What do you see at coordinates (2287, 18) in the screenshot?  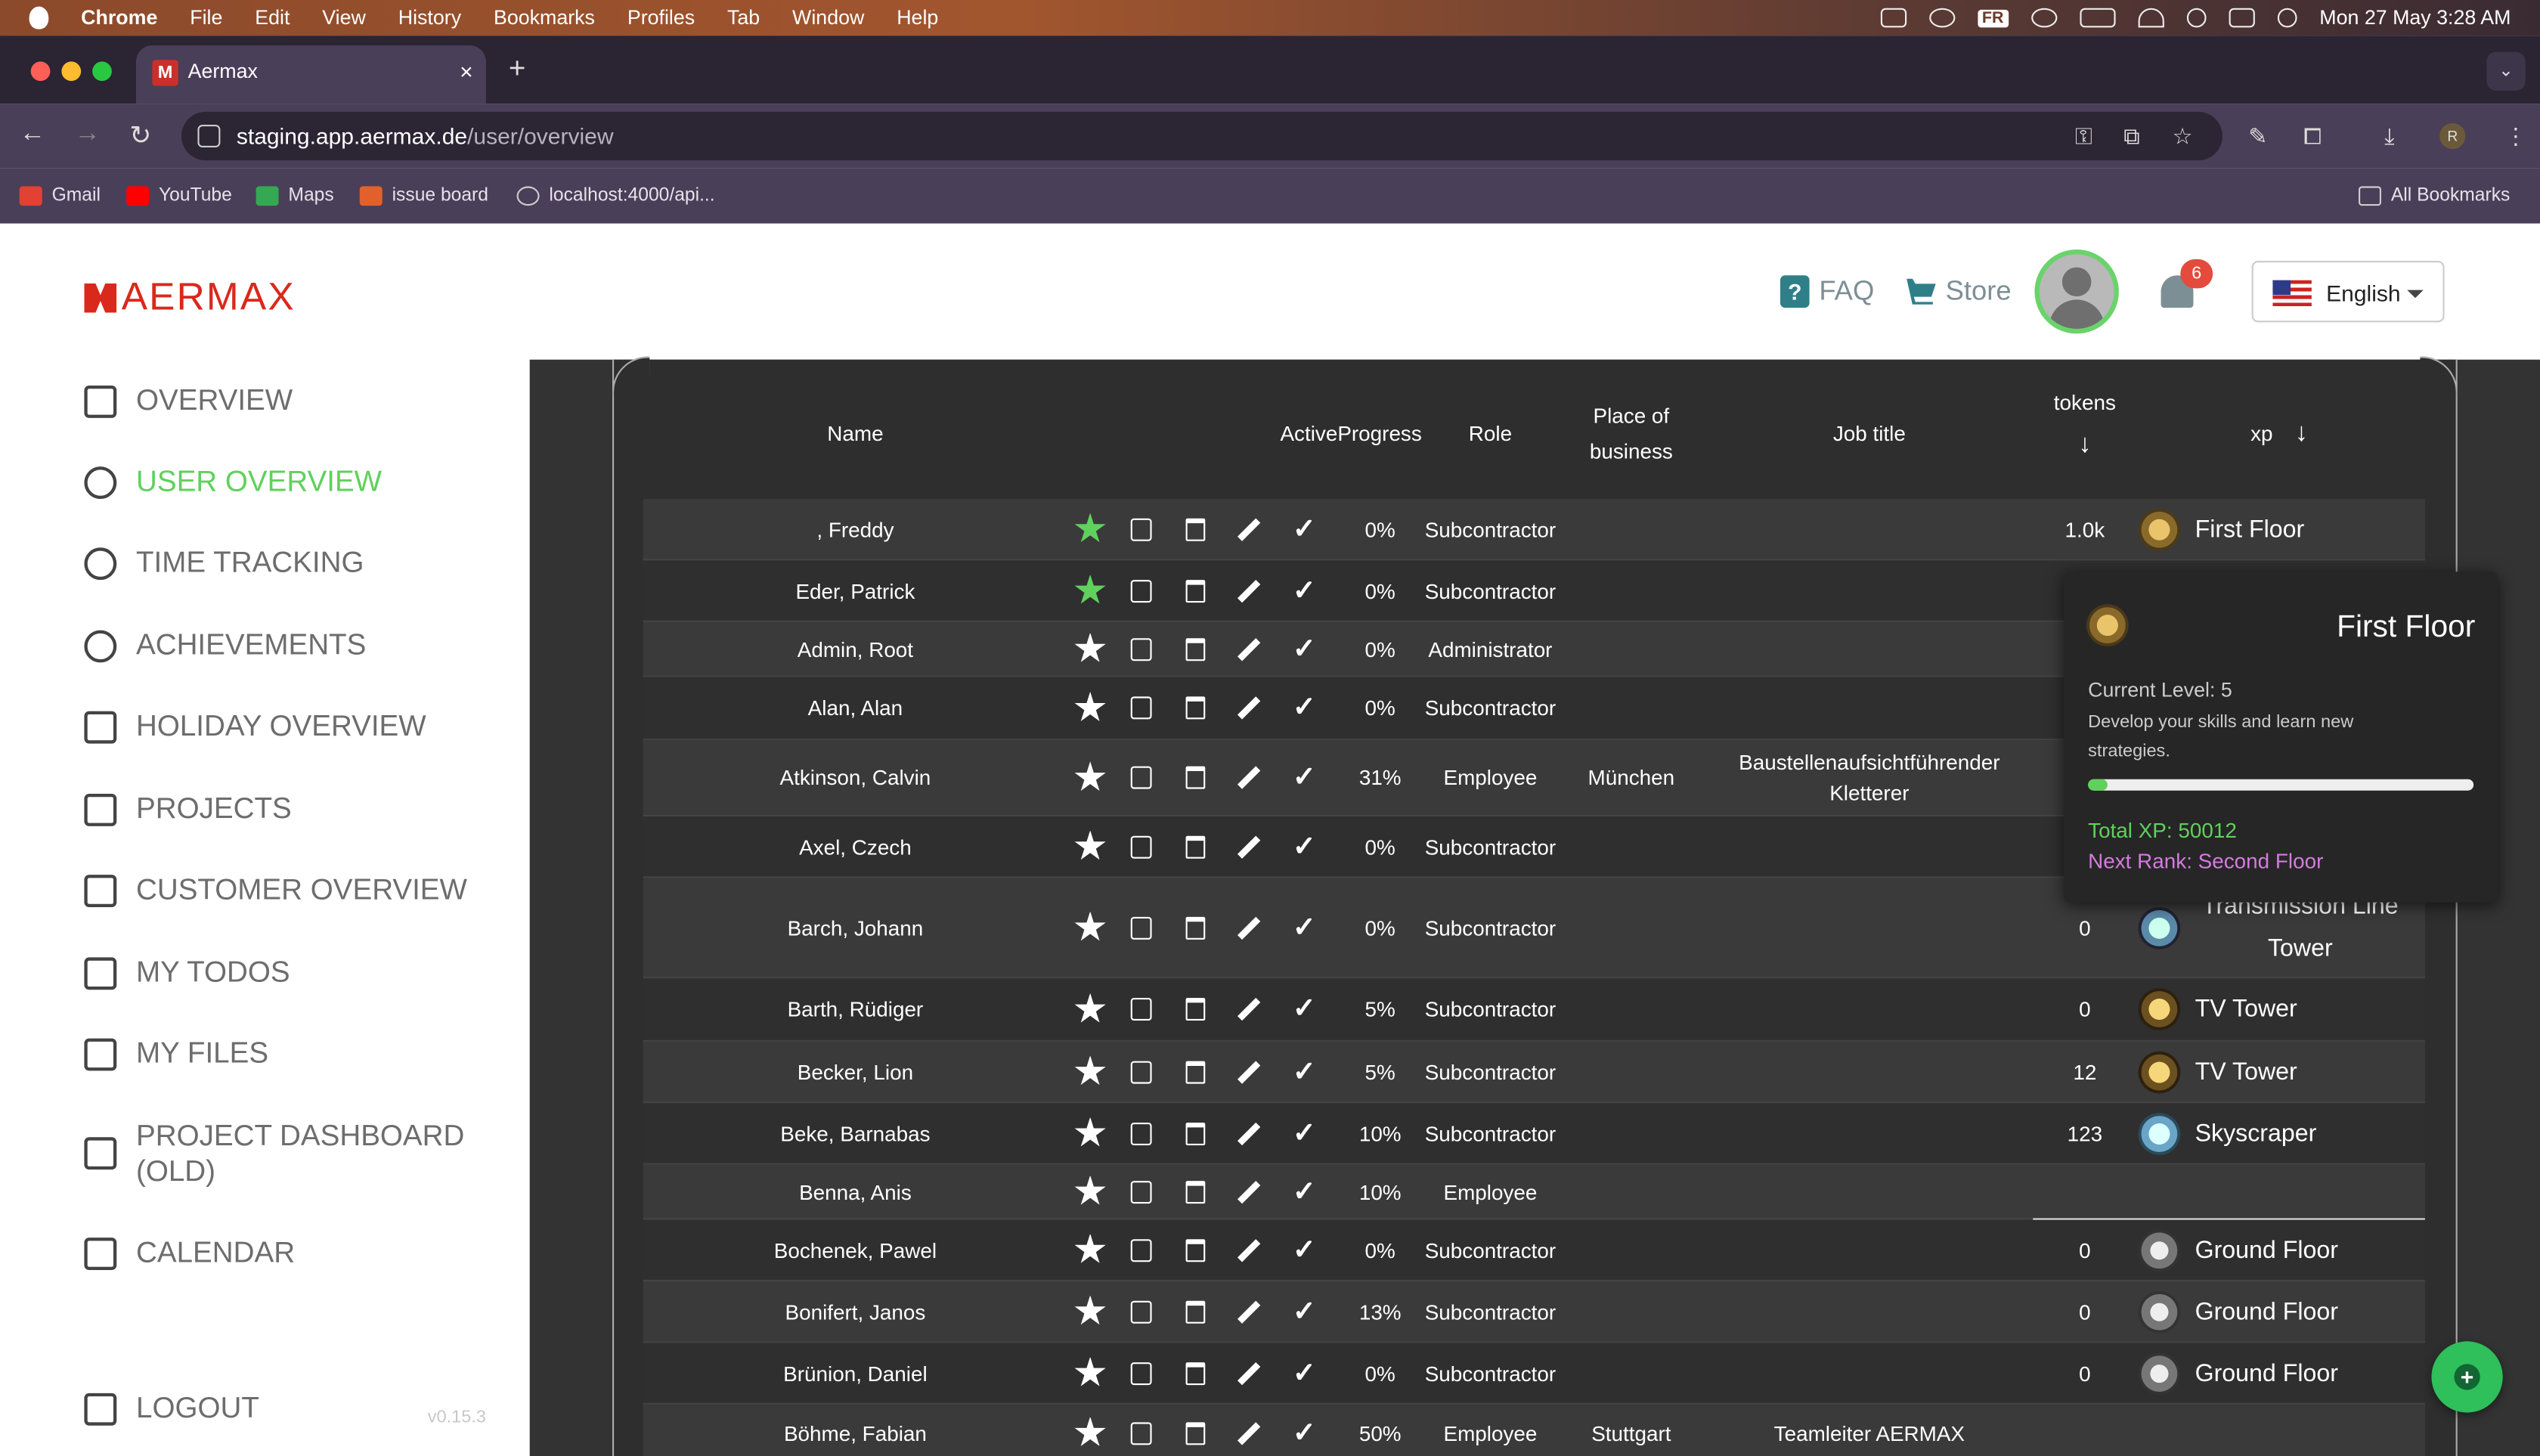 I see `siri-icon` at bounding box center [2287, 18].